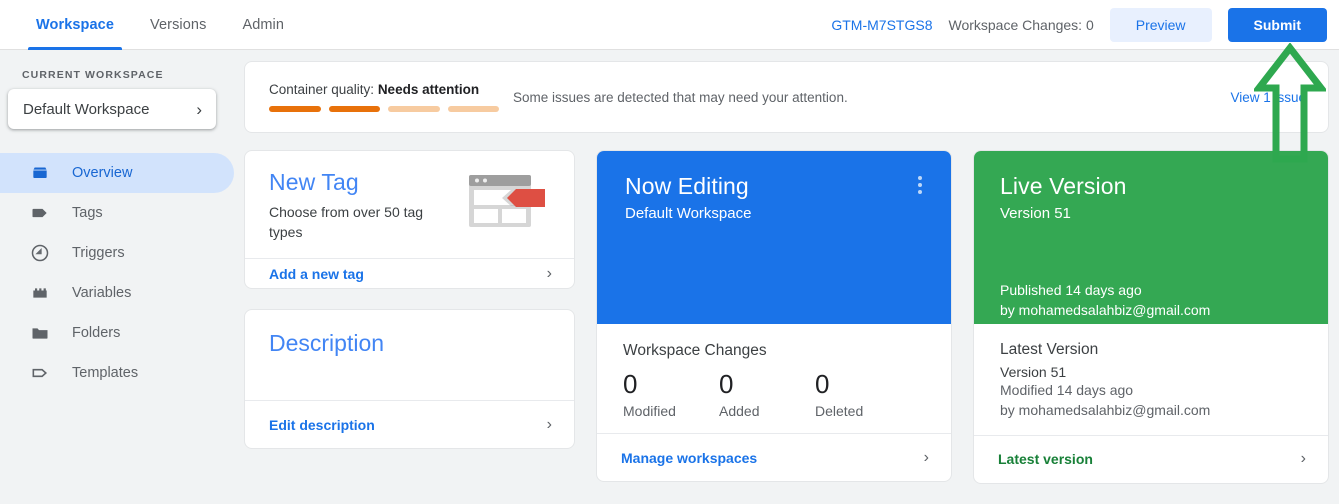  What do you see at coordinates (1071, 290) in the screenshot?
I see `live-version-published: Published 14 days ago` at bounding box center [1071, 290].